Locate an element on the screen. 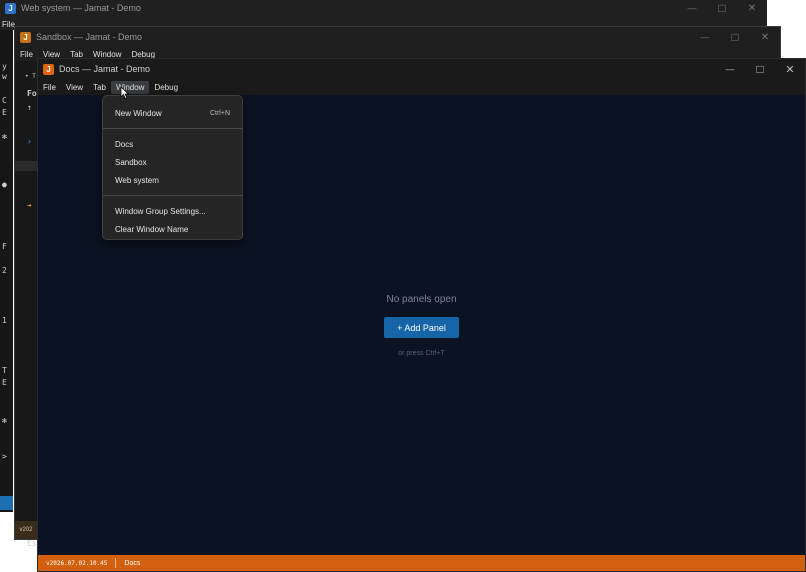 This screenshot has height=572, width=806. empty-state-text: No panels open is located at coordinates (421, 299).